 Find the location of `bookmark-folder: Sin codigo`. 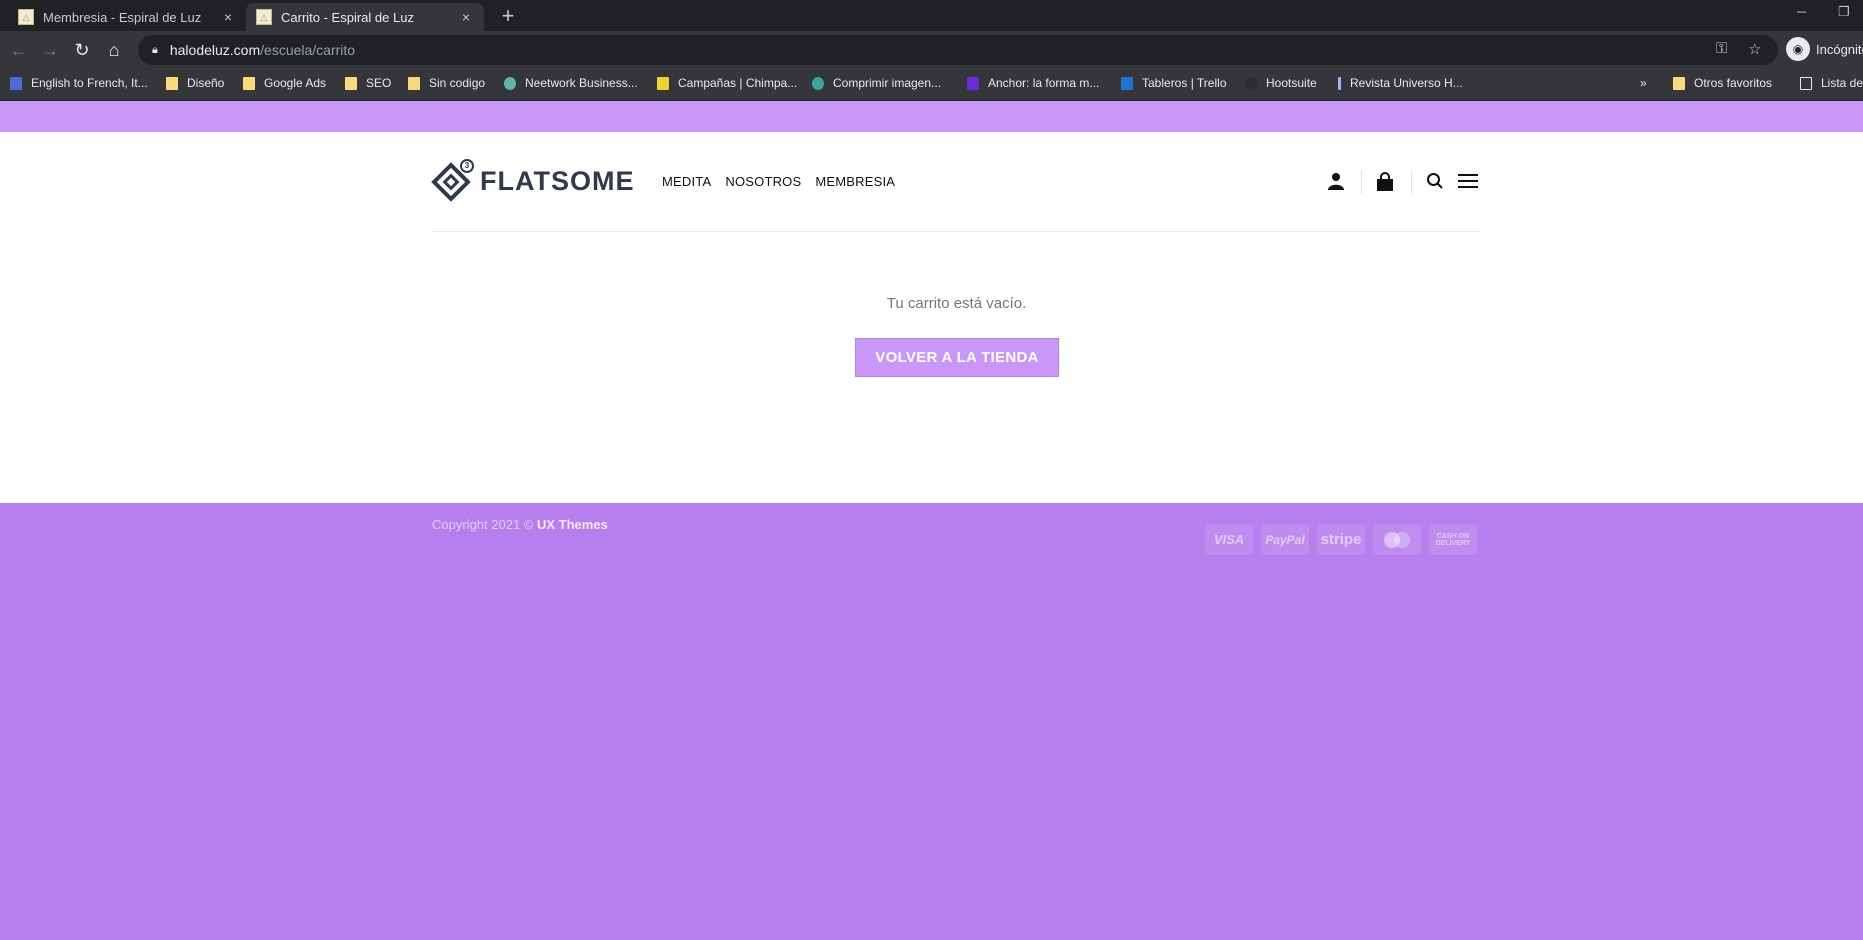

bookmark-folder: Sin codigo is located at coordinates (446, 83).